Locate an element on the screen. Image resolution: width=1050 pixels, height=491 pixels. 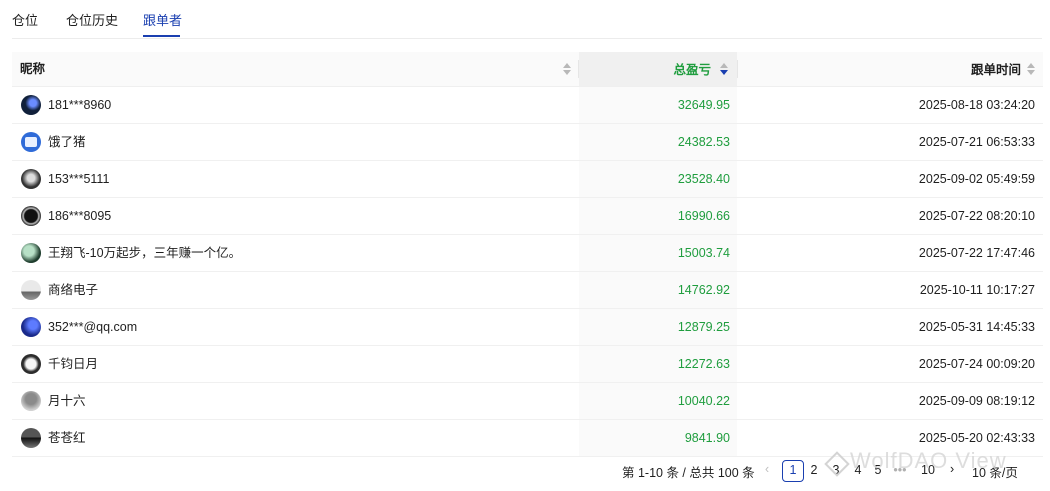
total-pnl: 15003.74 is located at coordinates (703, 253).